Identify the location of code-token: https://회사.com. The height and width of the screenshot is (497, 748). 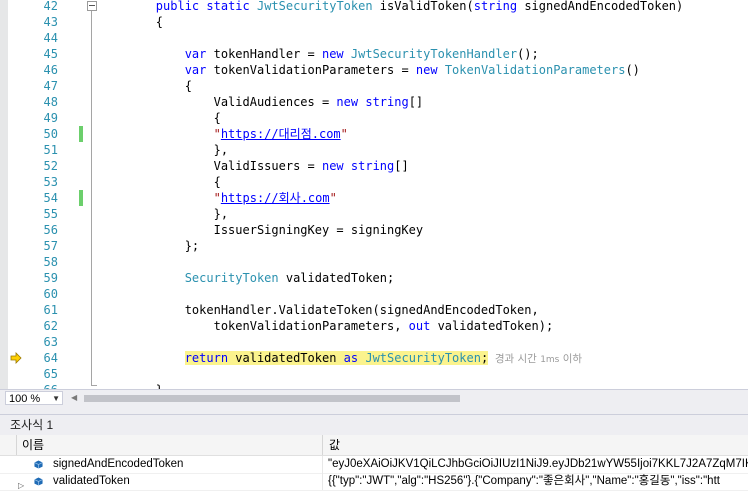
(275, 198).